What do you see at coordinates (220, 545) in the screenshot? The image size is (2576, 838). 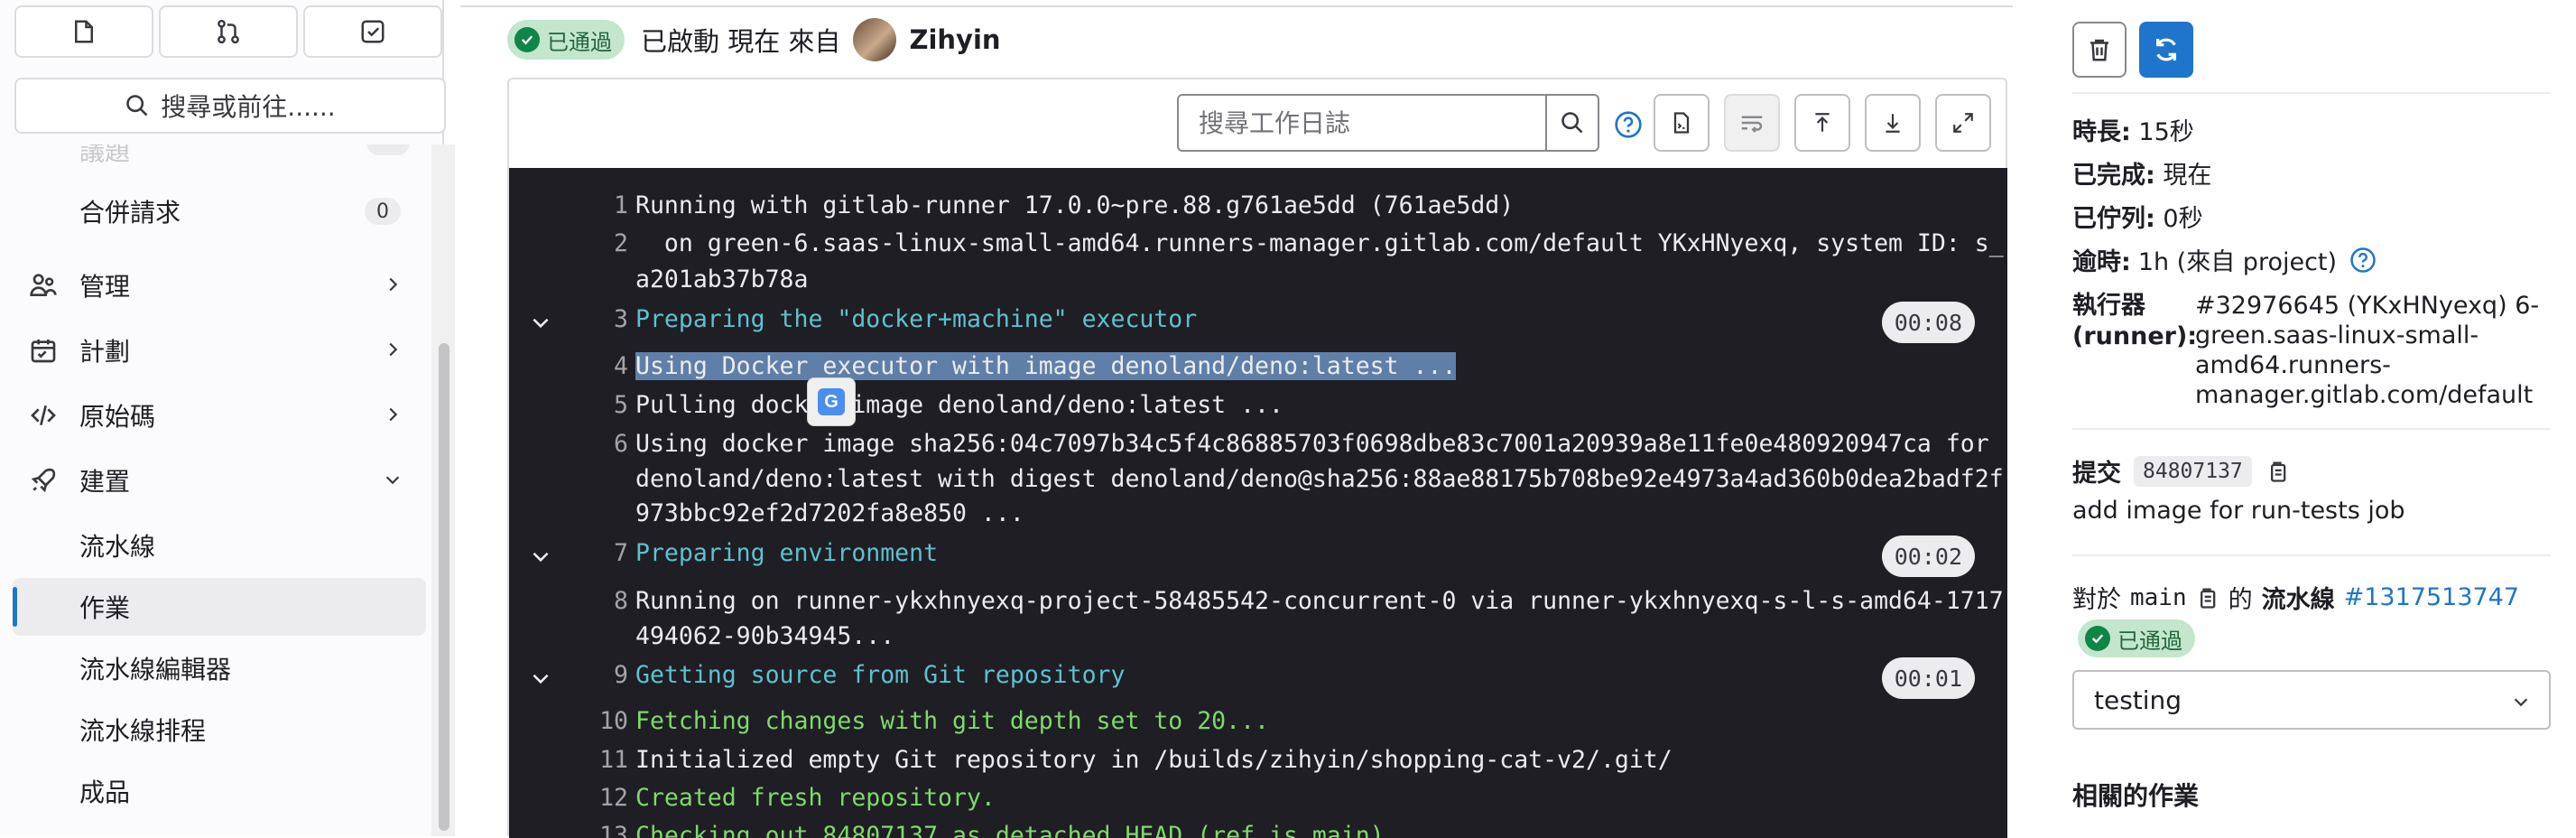 I see `sidebar-item-pipelines: 流水線` at bounding box center [220, 545].